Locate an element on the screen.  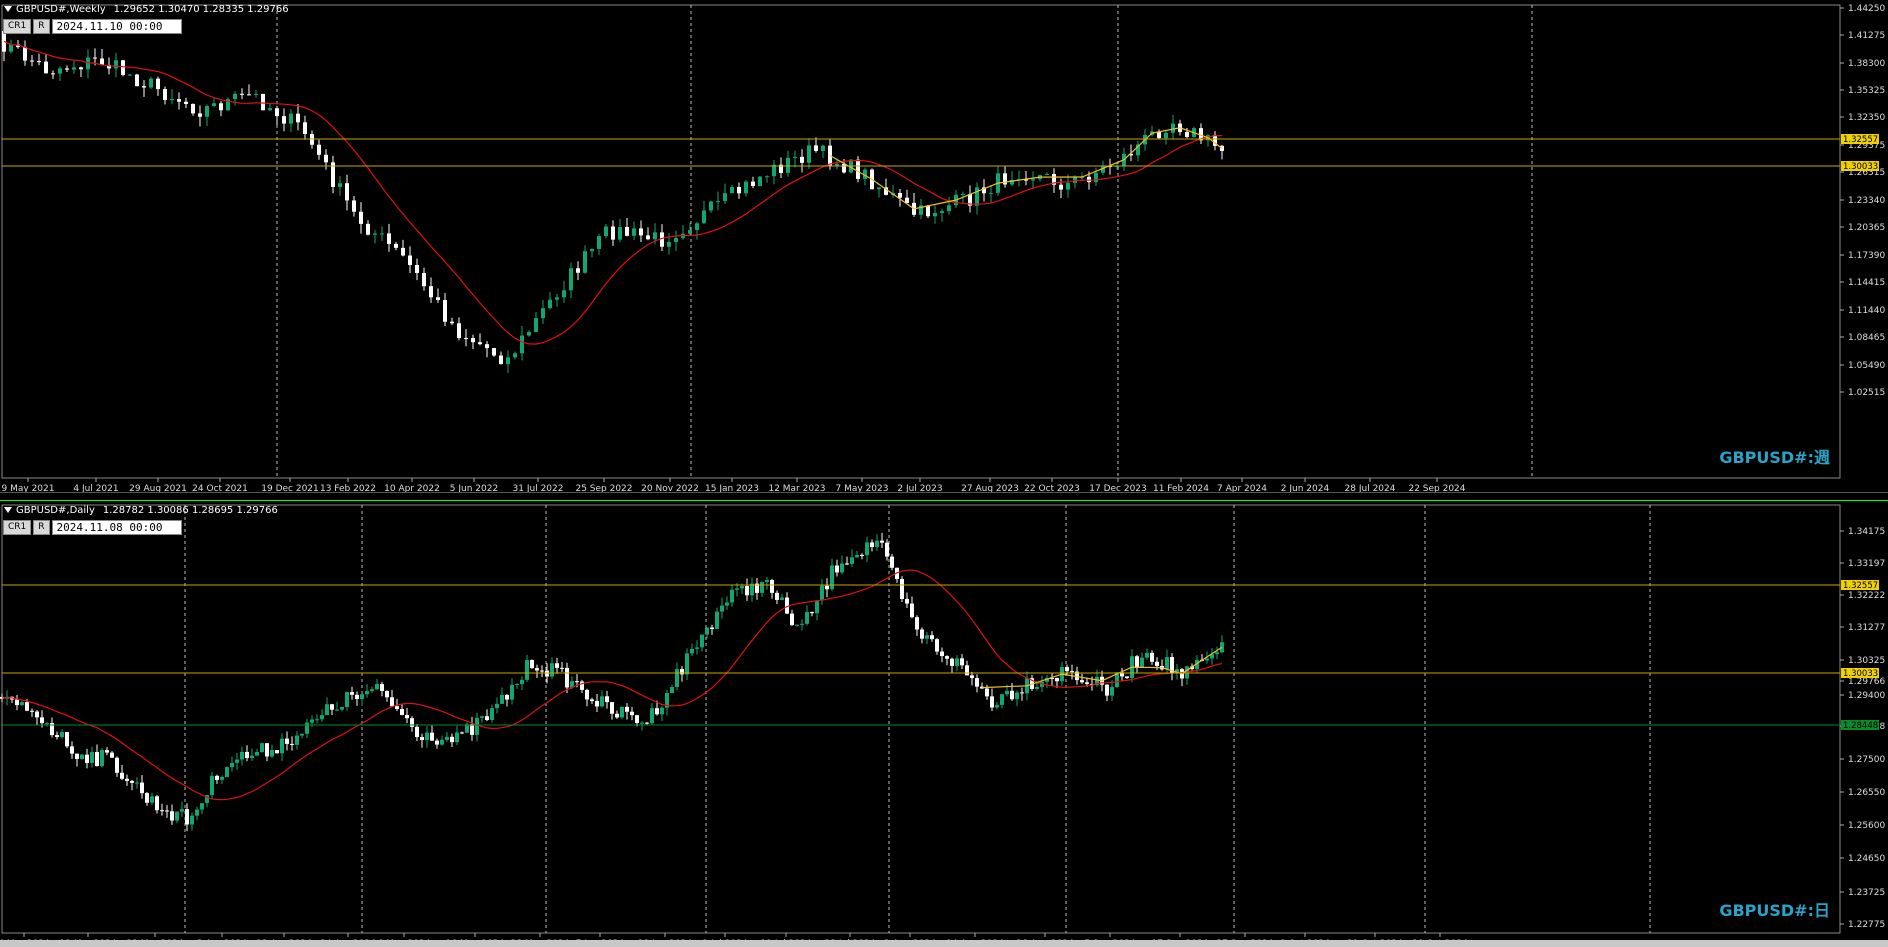
date-tick-label: 24 Oct 2021 is located at coordinates (220, 488).